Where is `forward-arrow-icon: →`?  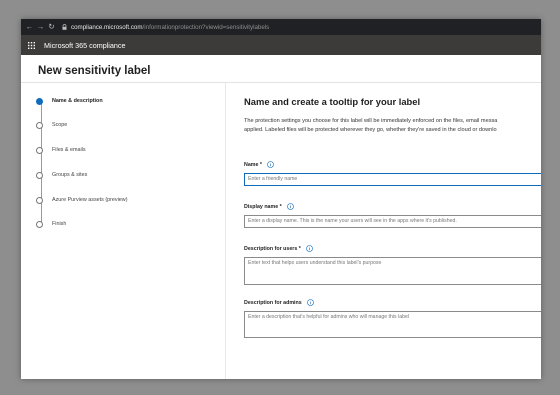 forward-arrow-icon: → is located at coordinates (40, 27).